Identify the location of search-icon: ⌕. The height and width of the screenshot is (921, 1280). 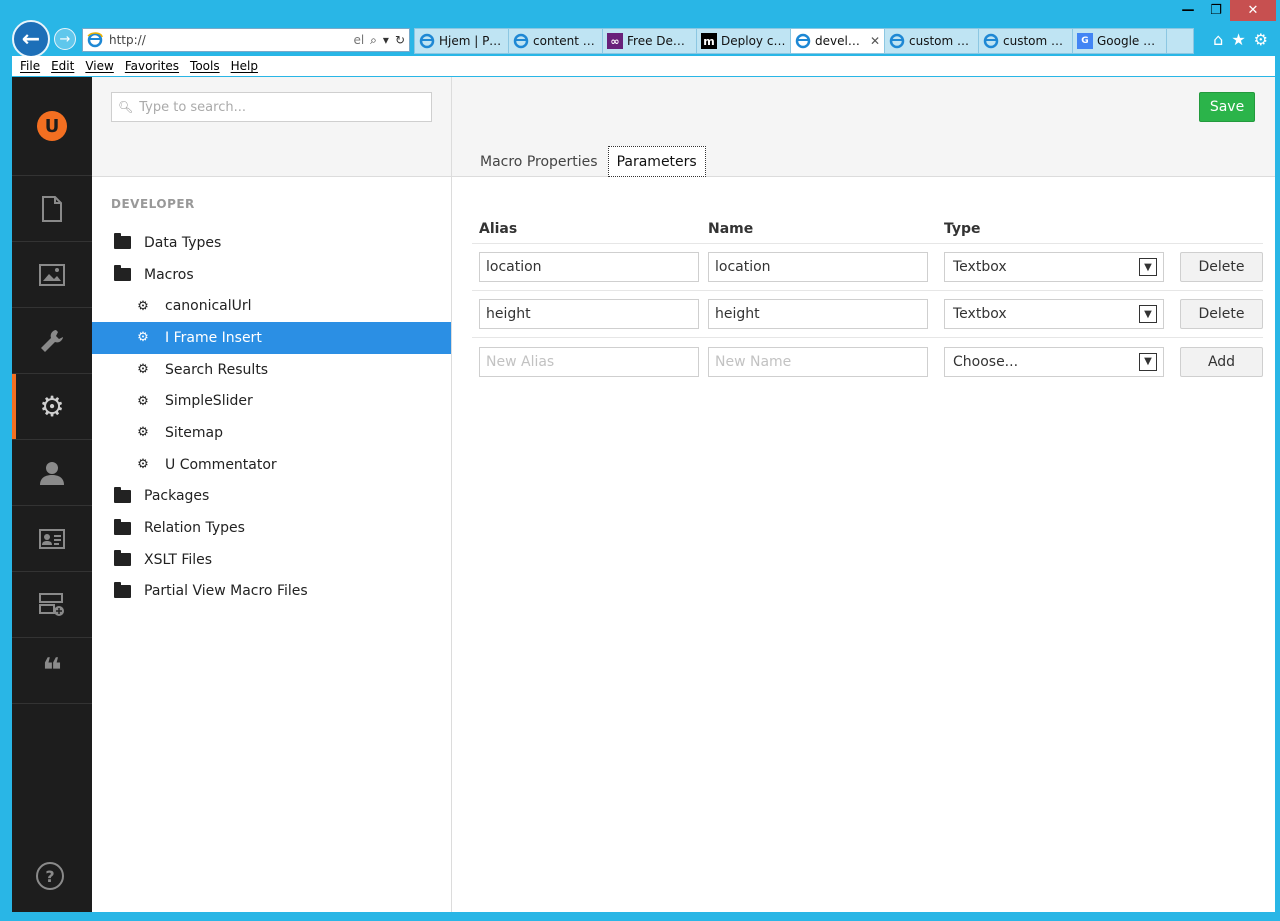
(373, 40).